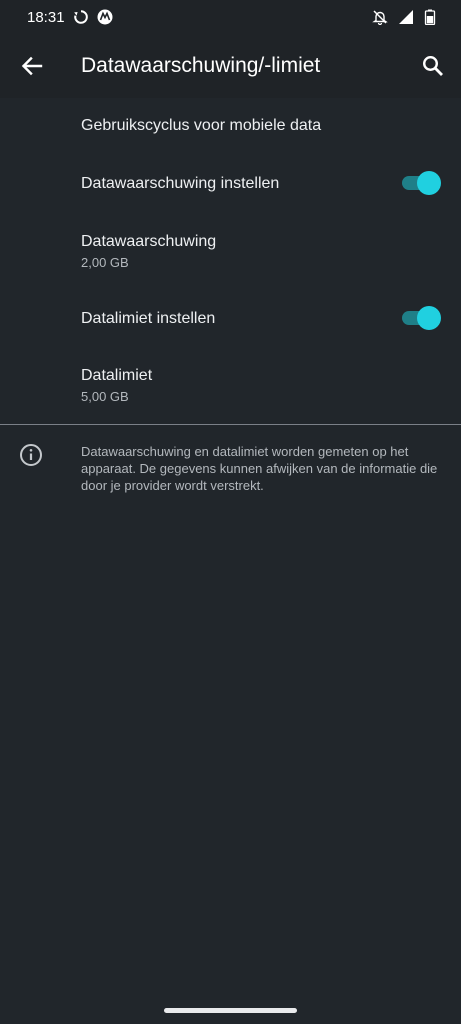 The image size is (461, 1024). Describe the element at coordinates (433, 66) in the screenshot. I see `search-icon` at that location.